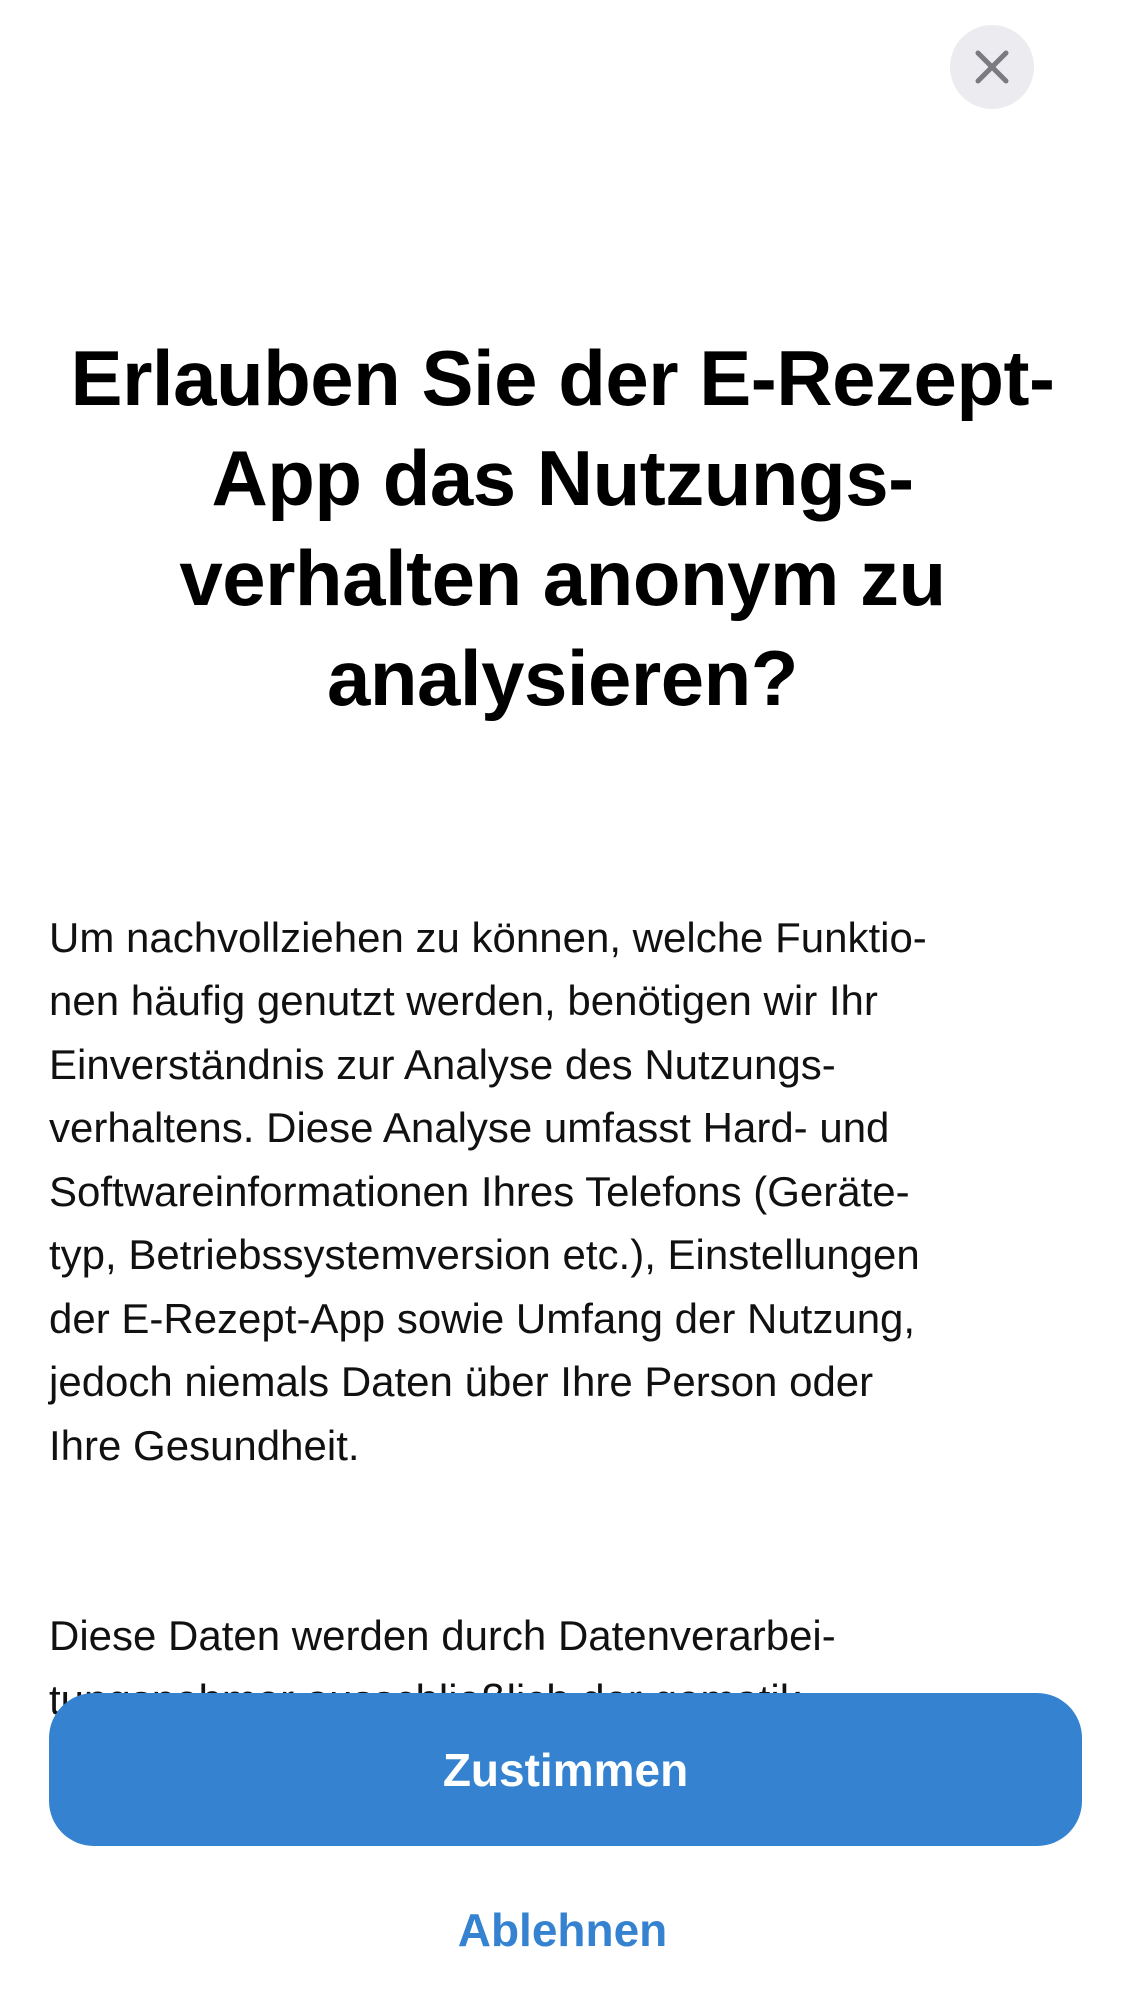 Image resolution: width=1125 pixels, height=2001 pixels. What do you see at coordinates (565, 1769) in the screenshot?
I see `accept-button: Zustimmen` at bounding box center [565, 1769].